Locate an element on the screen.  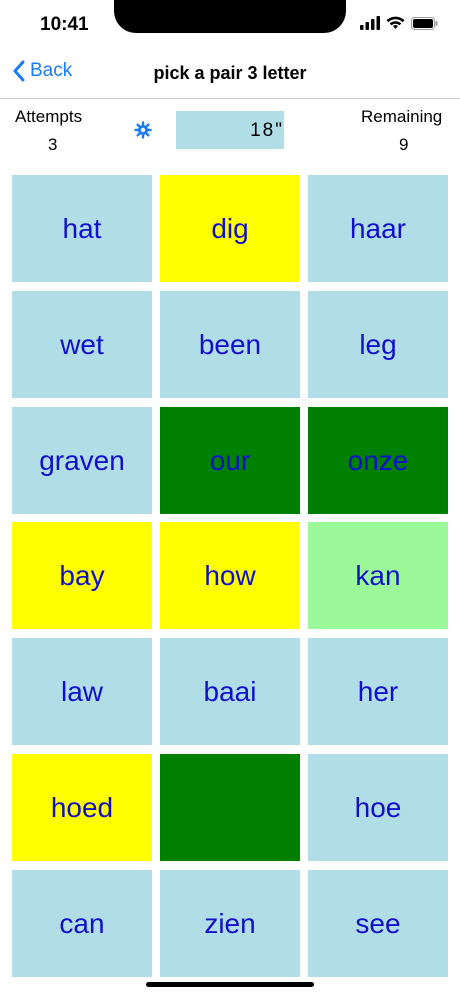
word-tile: can is located at coordinates (82, 923).